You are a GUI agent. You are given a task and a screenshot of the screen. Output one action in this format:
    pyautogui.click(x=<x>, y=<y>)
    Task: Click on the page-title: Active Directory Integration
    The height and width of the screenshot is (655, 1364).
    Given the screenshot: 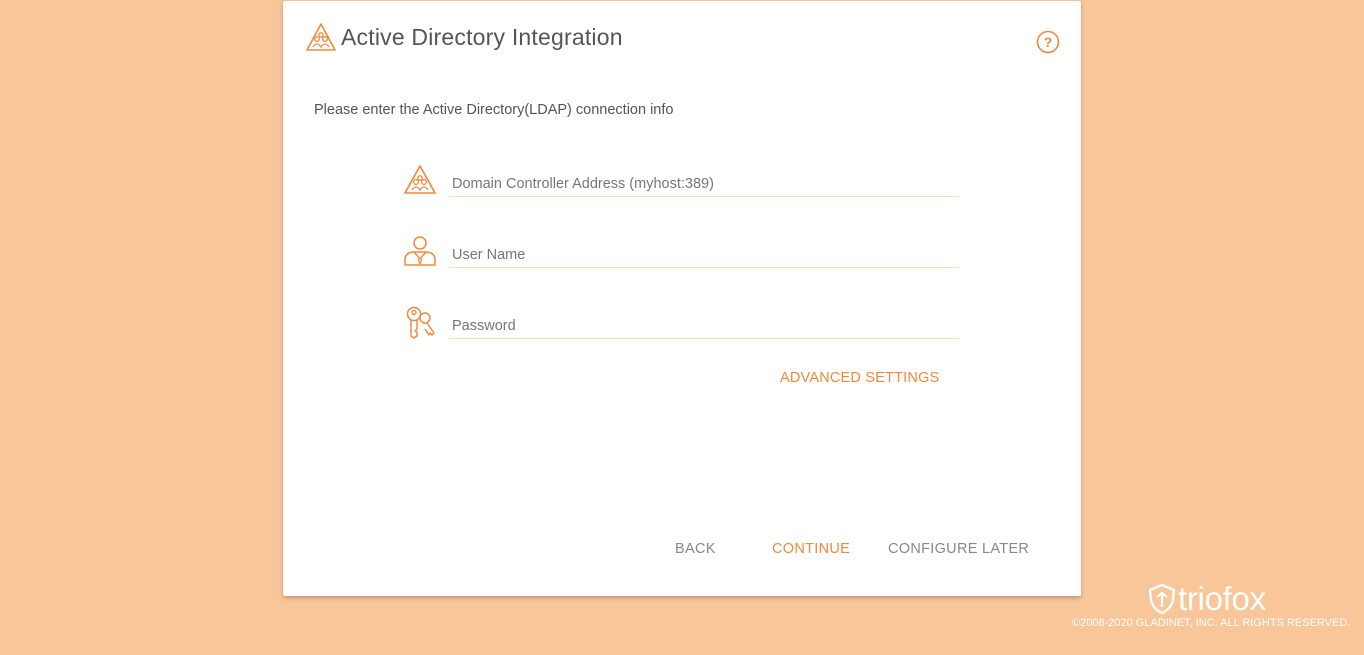 What is the action you would take?
    pyautogui.click(x=482, y=36)
    